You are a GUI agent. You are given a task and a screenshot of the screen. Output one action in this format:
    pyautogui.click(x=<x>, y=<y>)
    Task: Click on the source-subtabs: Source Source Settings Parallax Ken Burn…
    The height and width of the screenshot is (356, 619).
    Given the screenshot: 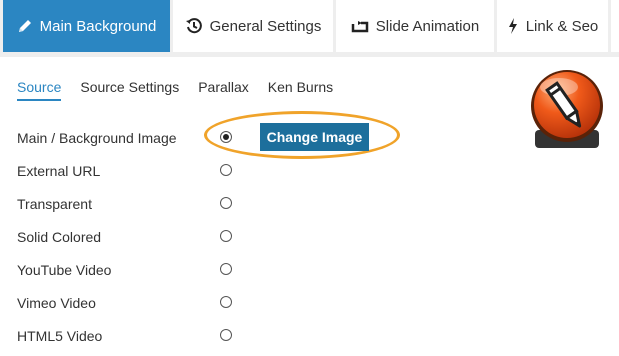 What is the action you would take?
    pyautogui.click(x=184, y=90)
    